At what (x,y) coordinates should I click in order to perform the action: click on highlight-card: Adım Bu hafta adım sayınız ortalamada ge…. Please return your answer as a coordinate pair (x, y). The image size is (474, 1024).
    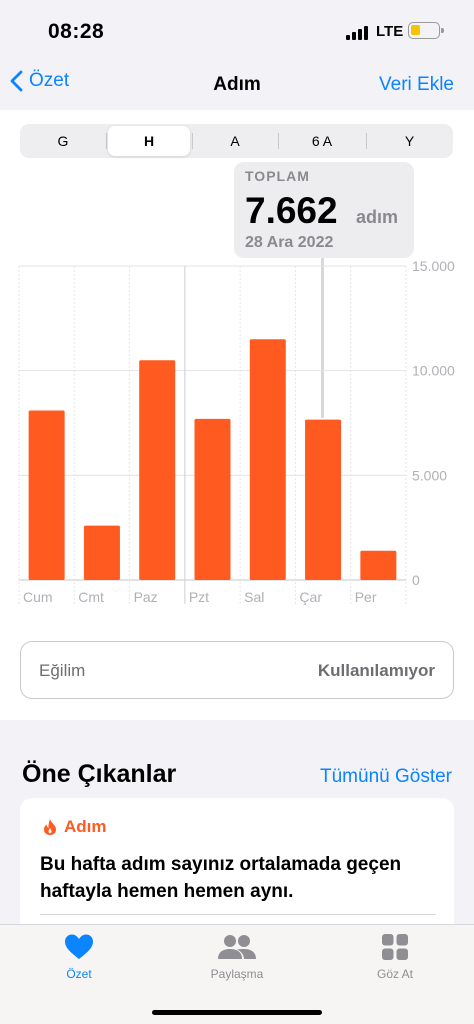
    Looking at the image, I should click on (237, 868).